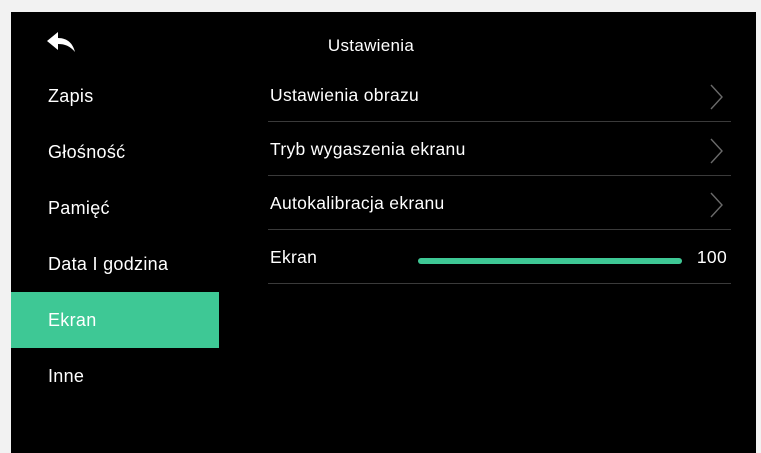 This screenshot has width=761, height=453. Describe the element at coordinates (357, 203) in the screenshot. I see `row-label: Autokalibracja ekranu` at that location.